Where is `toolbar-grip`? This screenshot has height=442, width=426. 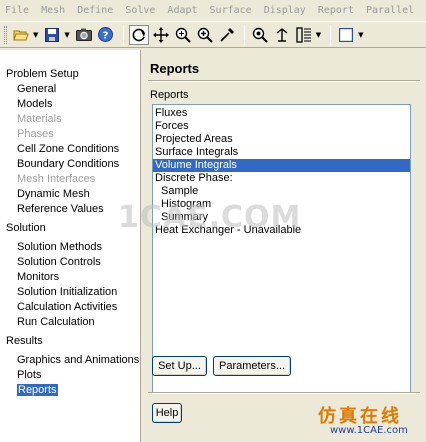 toolbar-grip is located at coordinates (5, 34).